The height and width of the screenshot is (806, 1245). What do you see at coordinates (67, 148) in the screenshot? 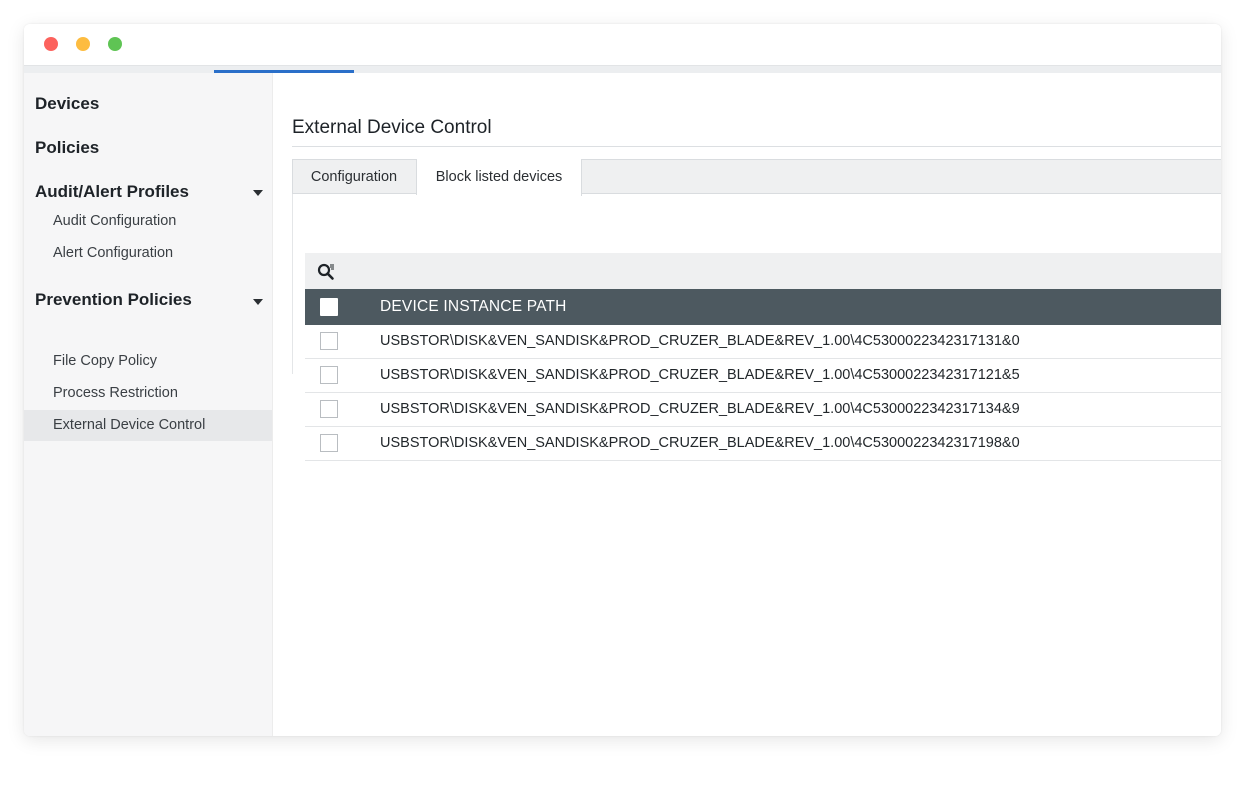
I see `sidebar-item-policies: Policies` at bounding box center [67, 148].